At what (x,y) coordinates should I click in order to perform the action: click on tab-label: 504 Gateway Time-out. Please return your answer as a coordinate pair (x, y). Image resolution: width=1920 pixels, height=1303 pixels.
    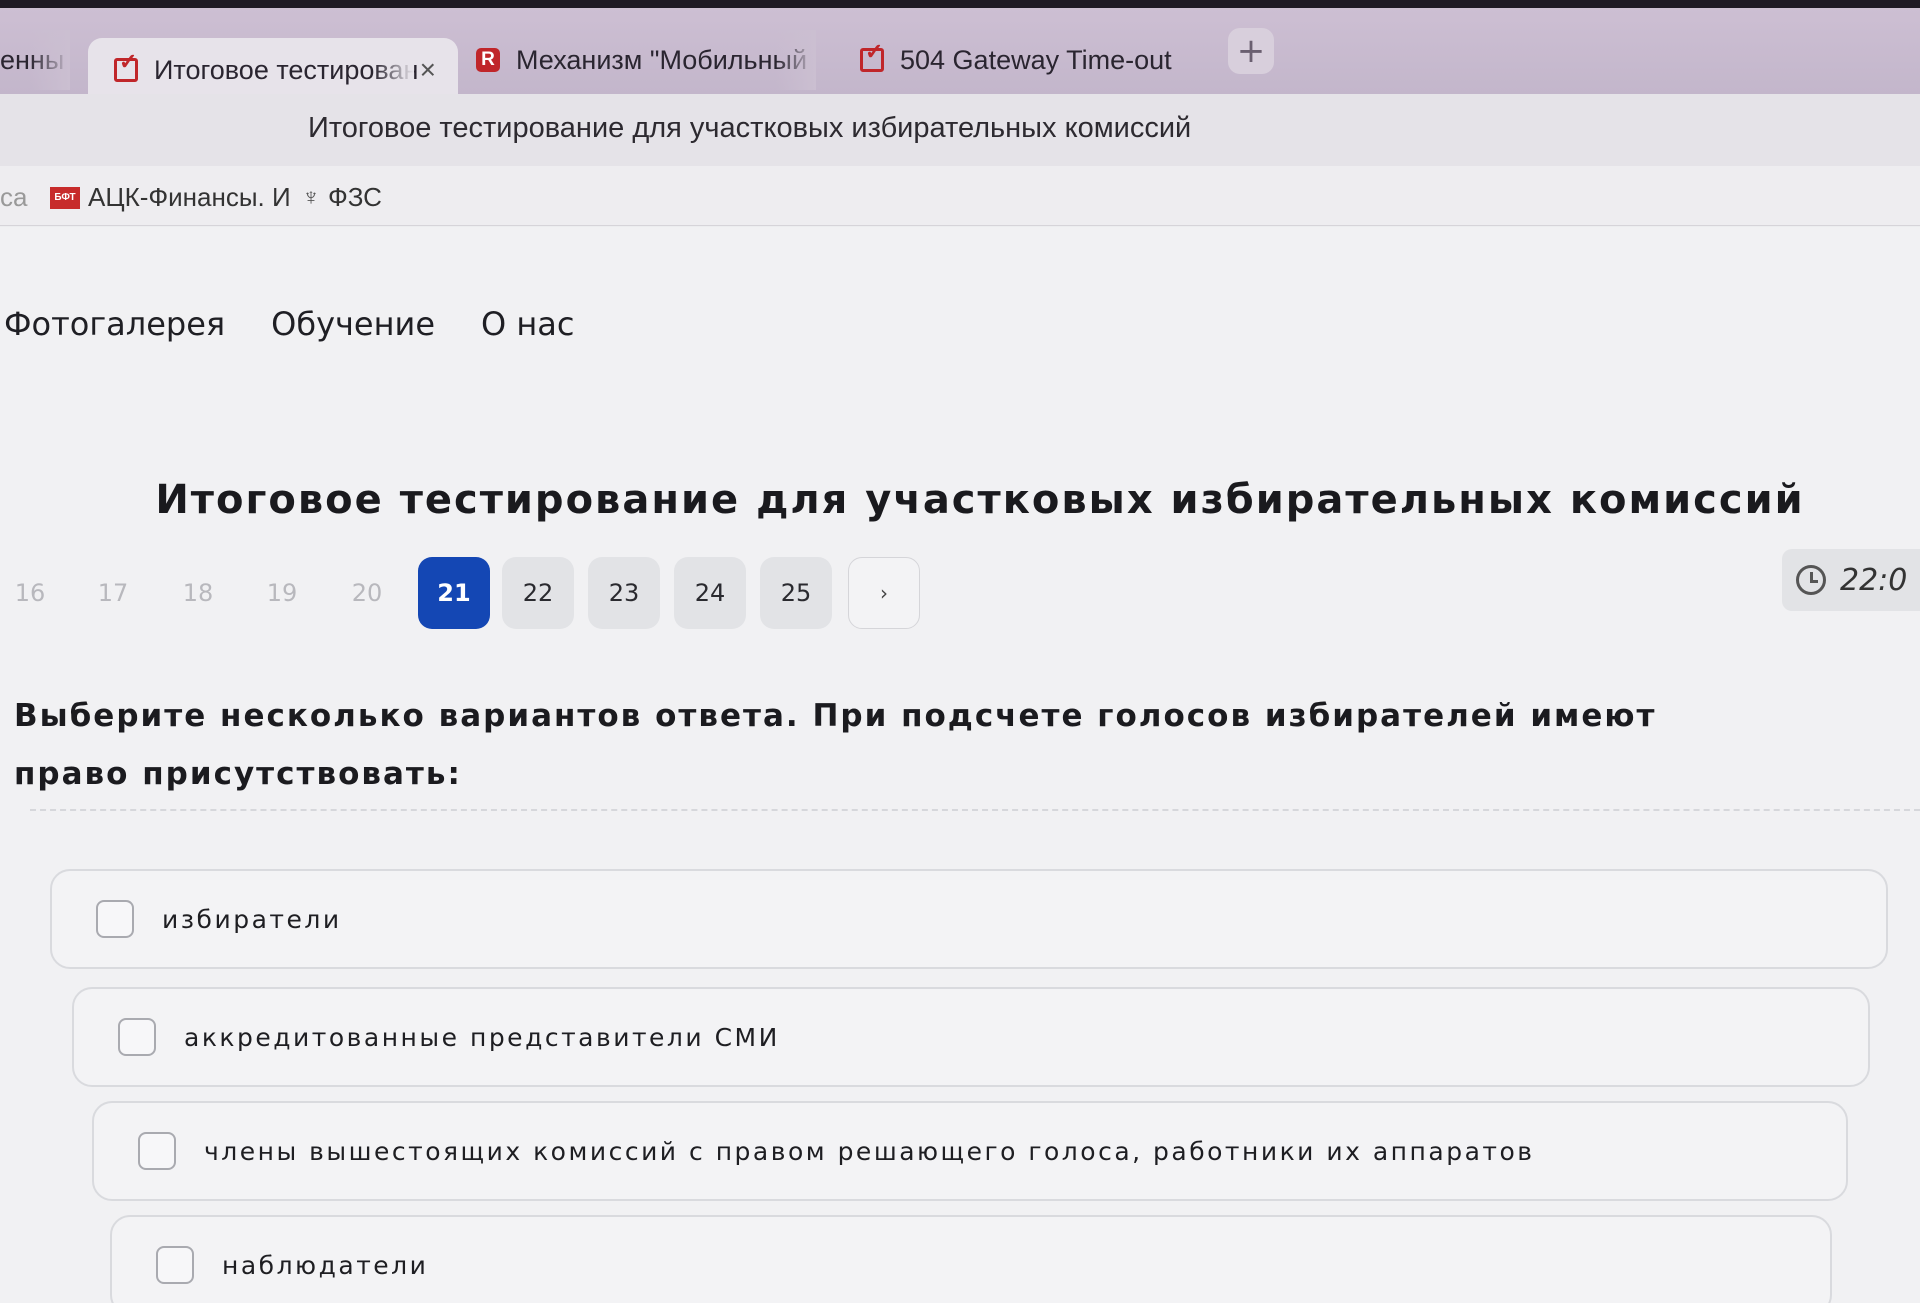
    Looking at the image, I should click on (1036, 59).